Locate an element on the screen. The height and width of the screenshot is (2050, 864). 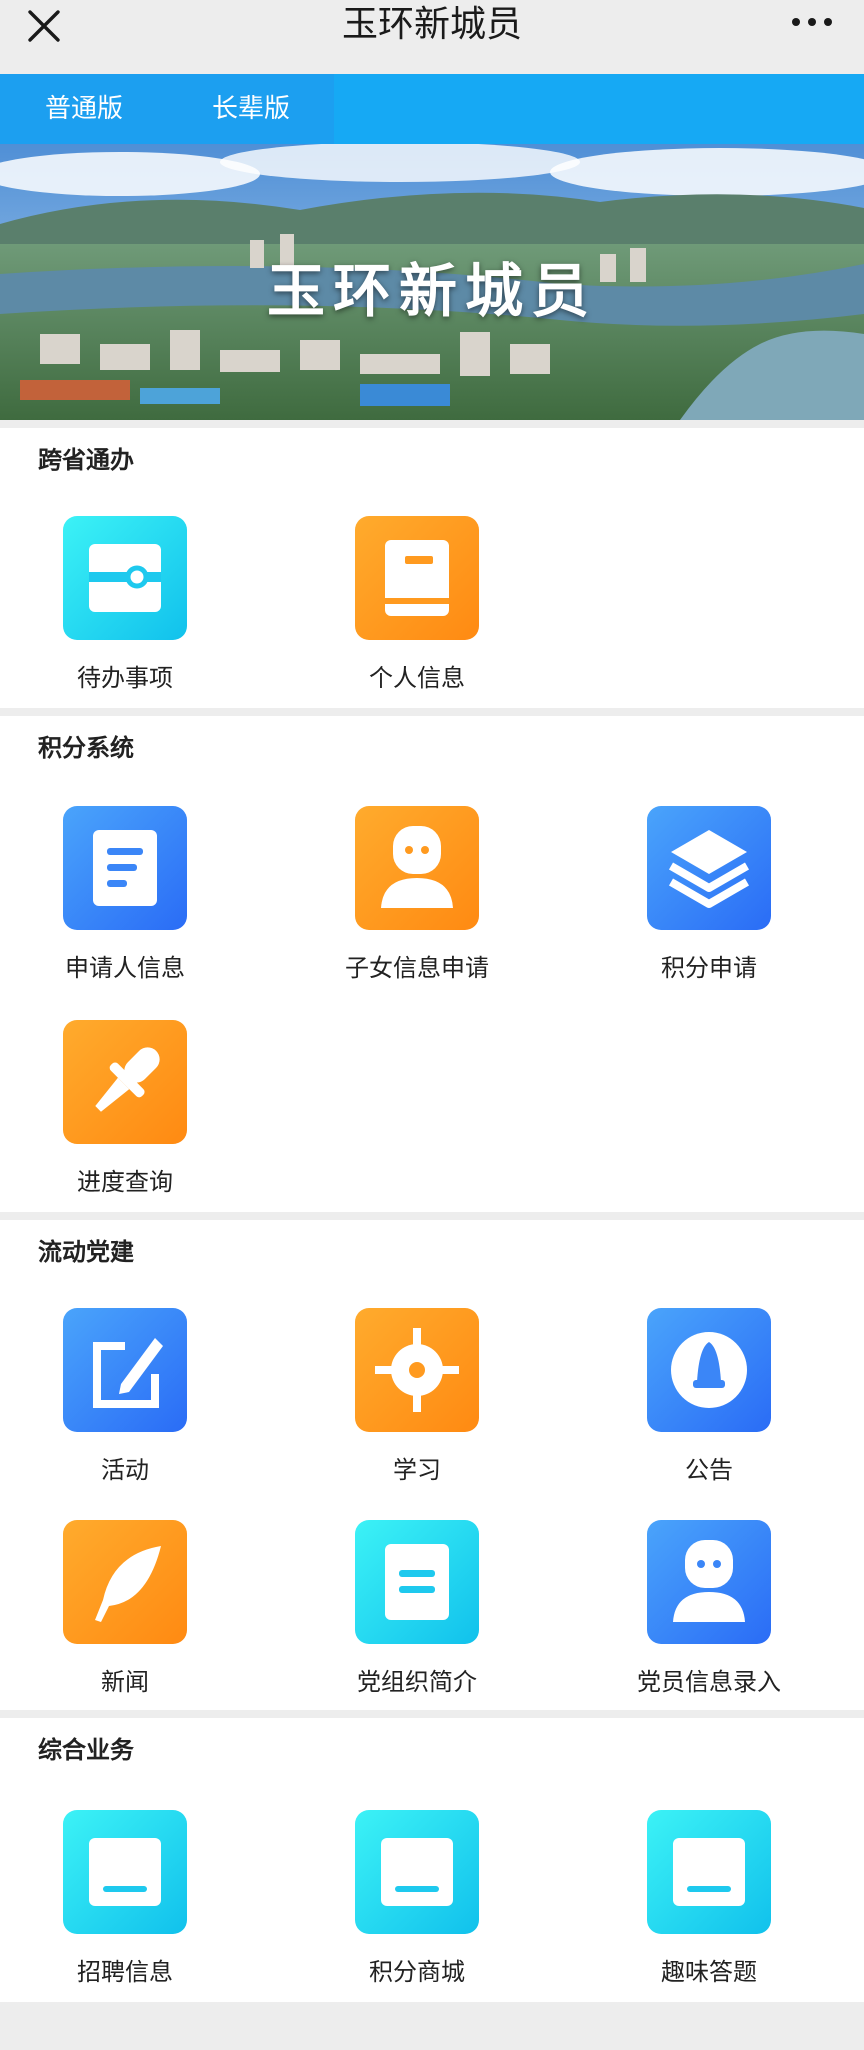
banner-title: 玉环新城员 is located at coordinates (431, 291).